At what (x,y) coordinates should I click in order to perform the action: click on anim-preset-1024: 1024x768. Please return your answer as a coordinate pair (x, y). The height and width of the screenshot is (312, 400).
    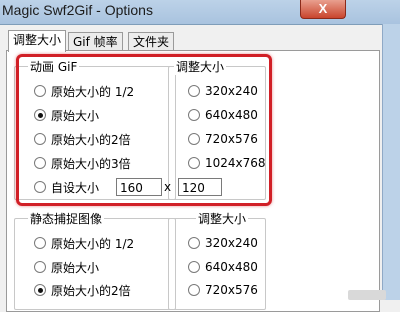
    Looking at the image, I should click on (227, 163).